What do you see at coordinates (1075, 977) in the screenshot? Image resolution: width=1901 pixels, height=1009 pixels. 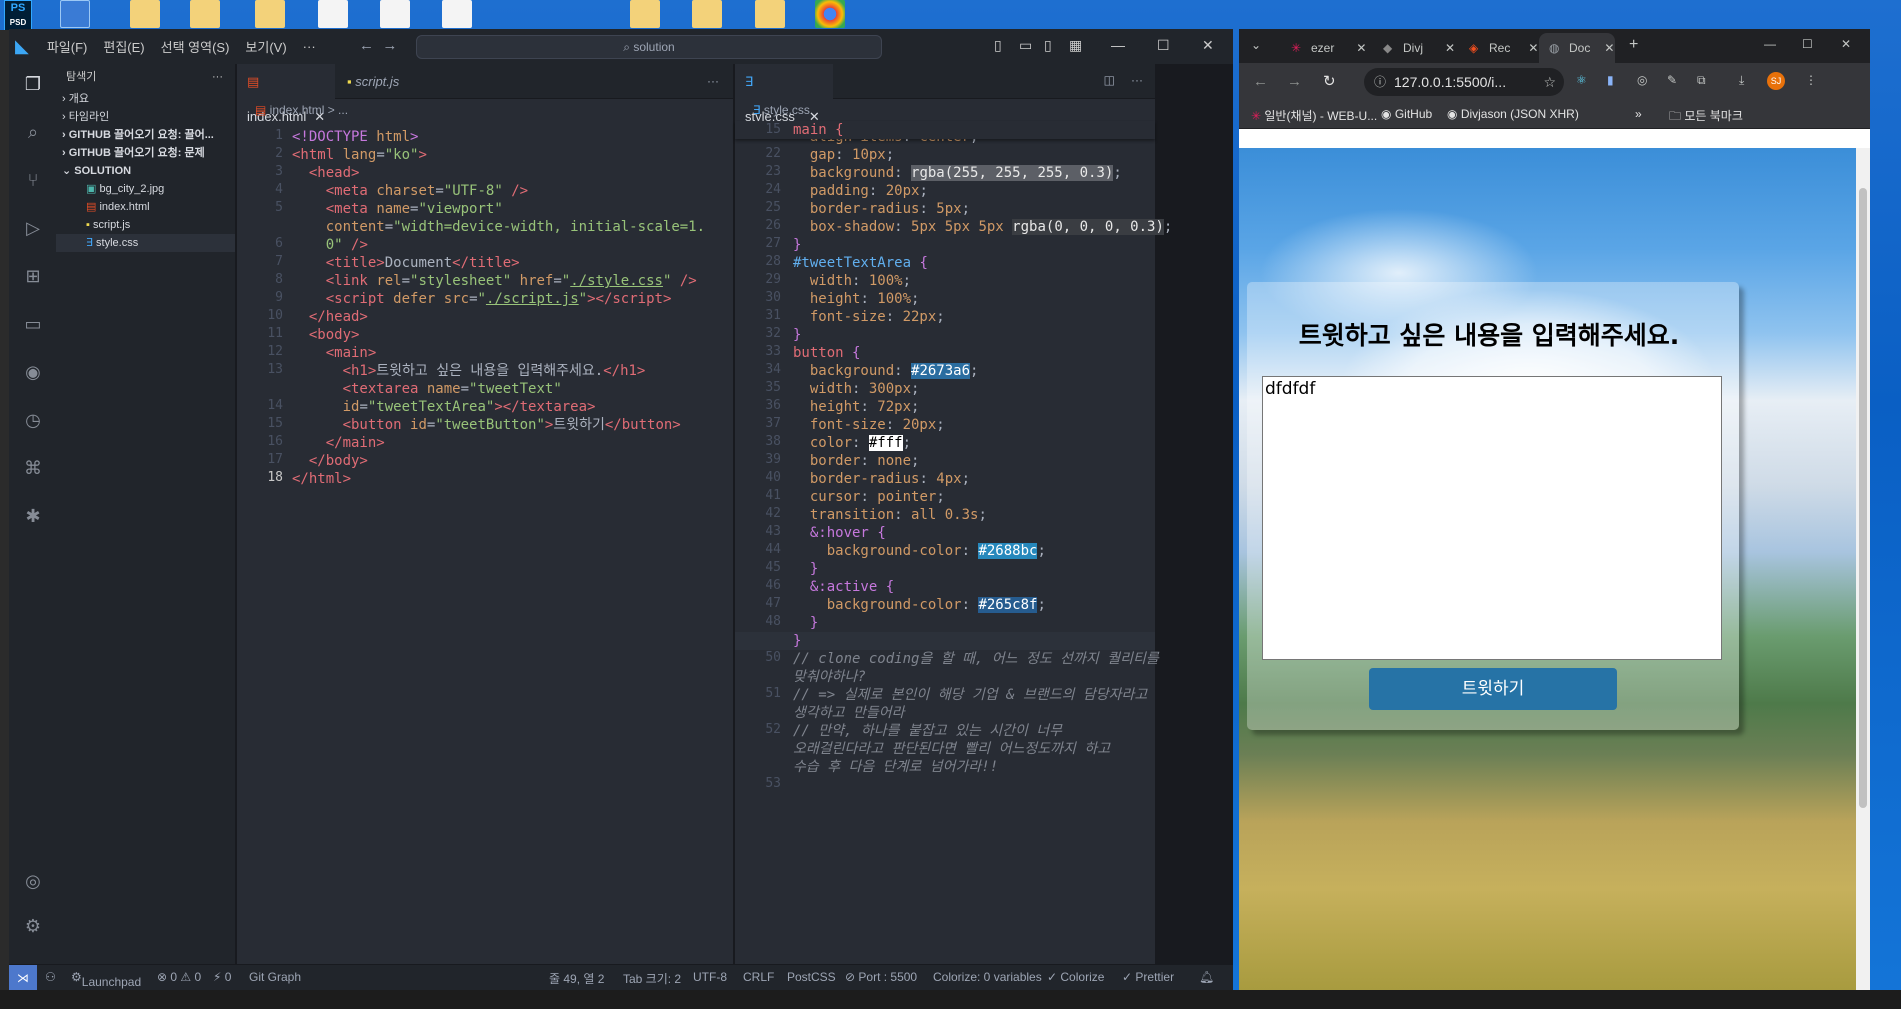 I see `colorize-toggle: ✓ Colorize` at bounding box center [1075, 977].